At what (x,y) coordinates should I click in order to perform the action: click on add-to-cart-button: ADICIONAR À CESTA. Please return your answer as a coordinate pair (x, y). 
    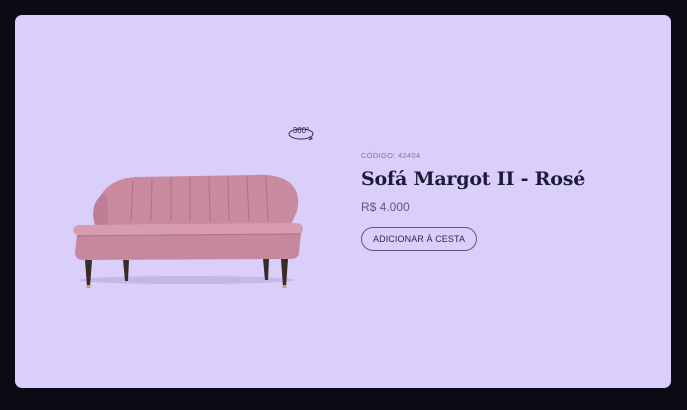
    Looking at the image, I should click on (419, 239).